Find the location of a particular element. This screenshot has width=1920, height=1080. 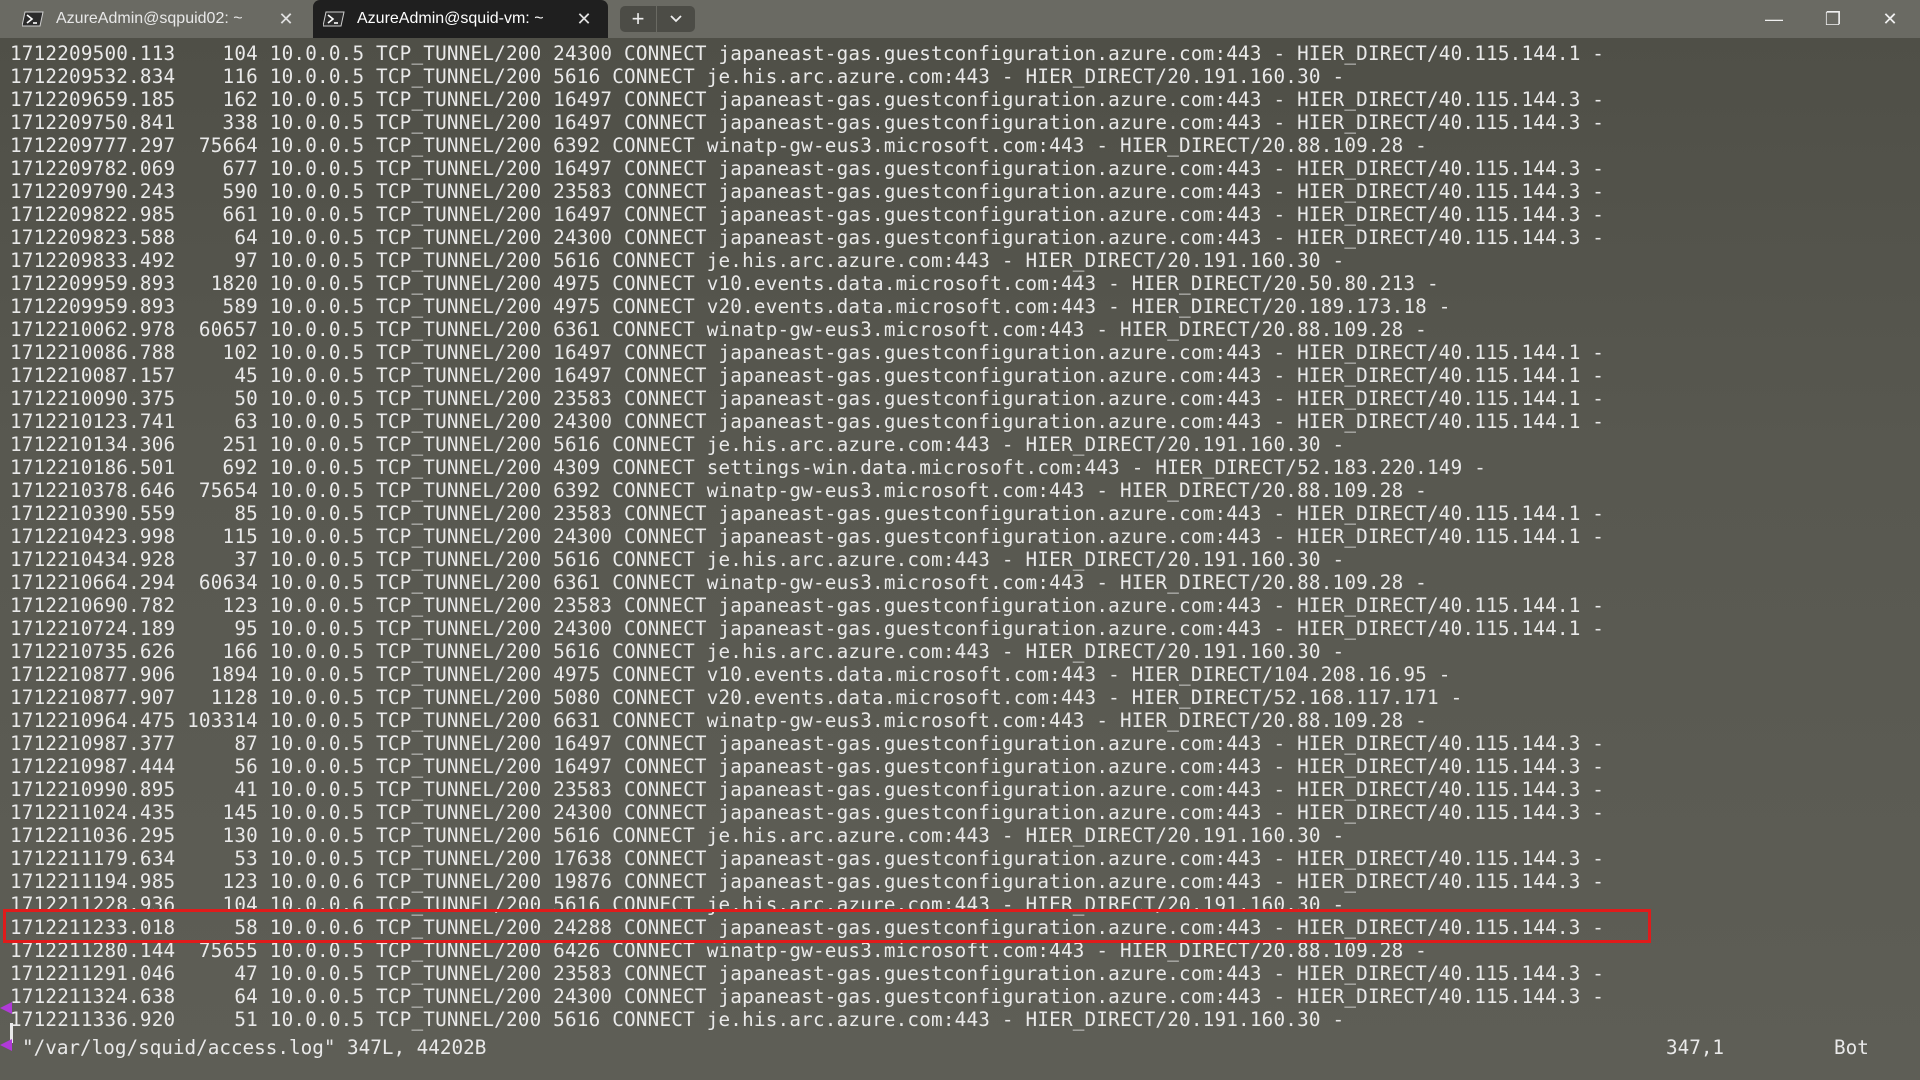

close-window-button: ✕ is located at coordinates (1890, 19).